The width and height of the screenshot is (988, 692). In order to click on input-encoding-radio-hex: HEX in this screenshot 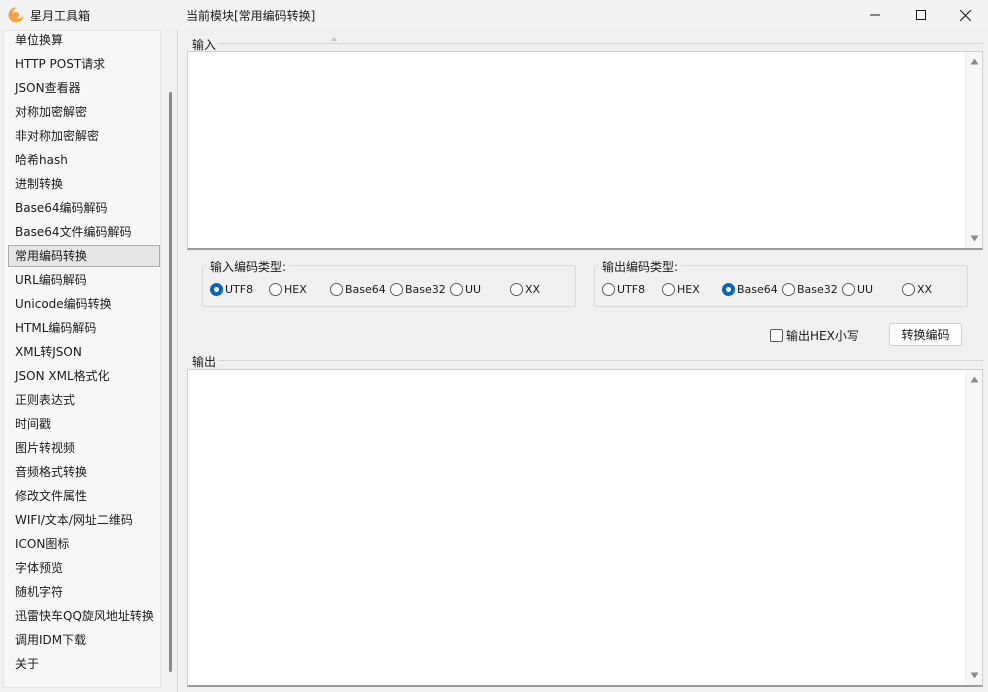, I will do `click(288, 289)`.